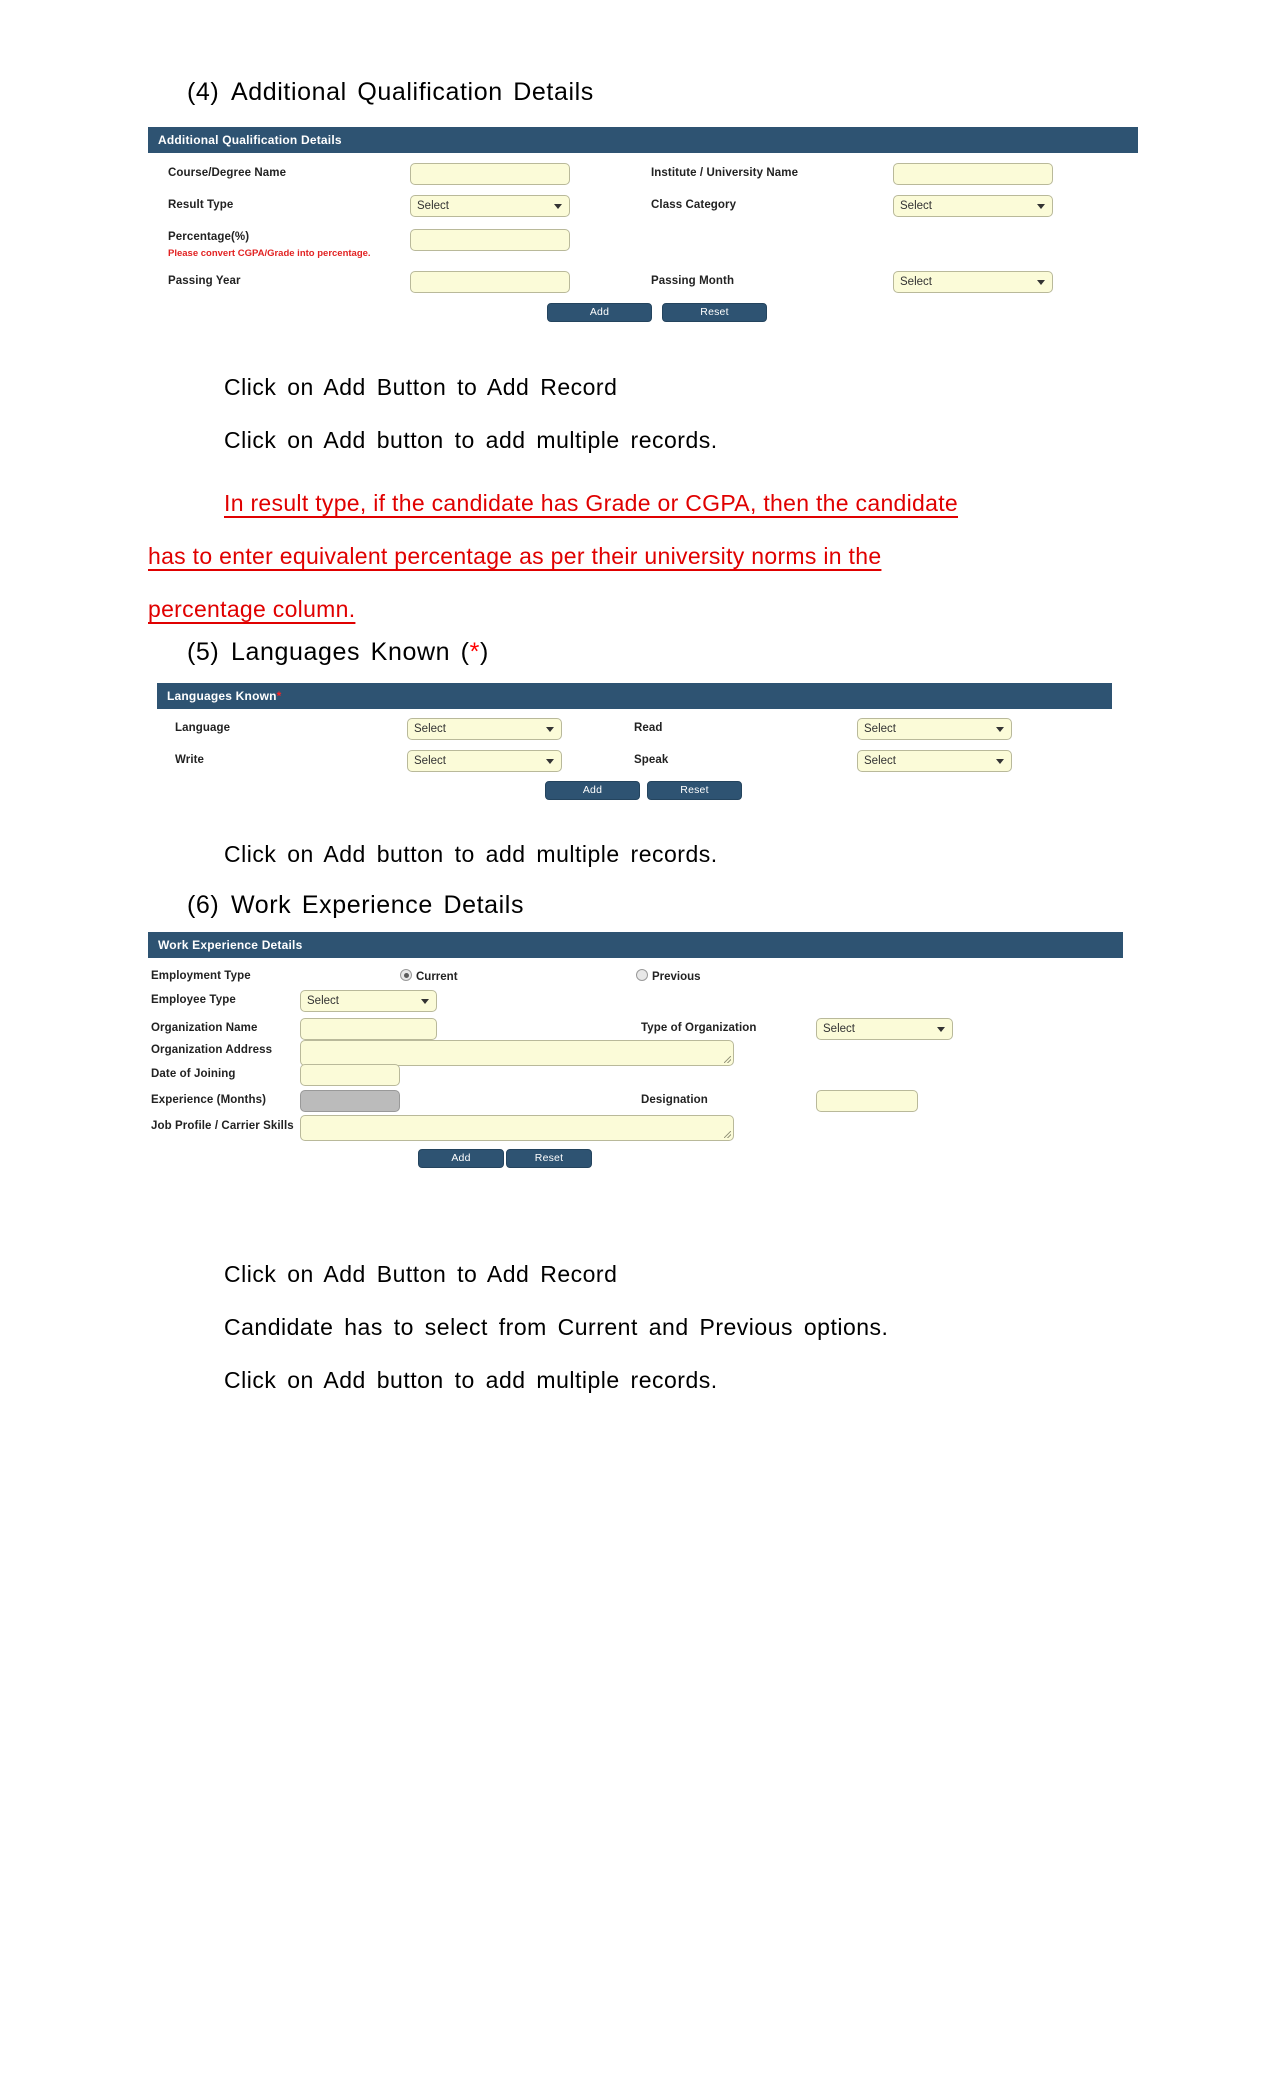 This screenshot has height=2100, width=1275. I want to click on languages-known-reset-button: Reset, so click(694, 790).